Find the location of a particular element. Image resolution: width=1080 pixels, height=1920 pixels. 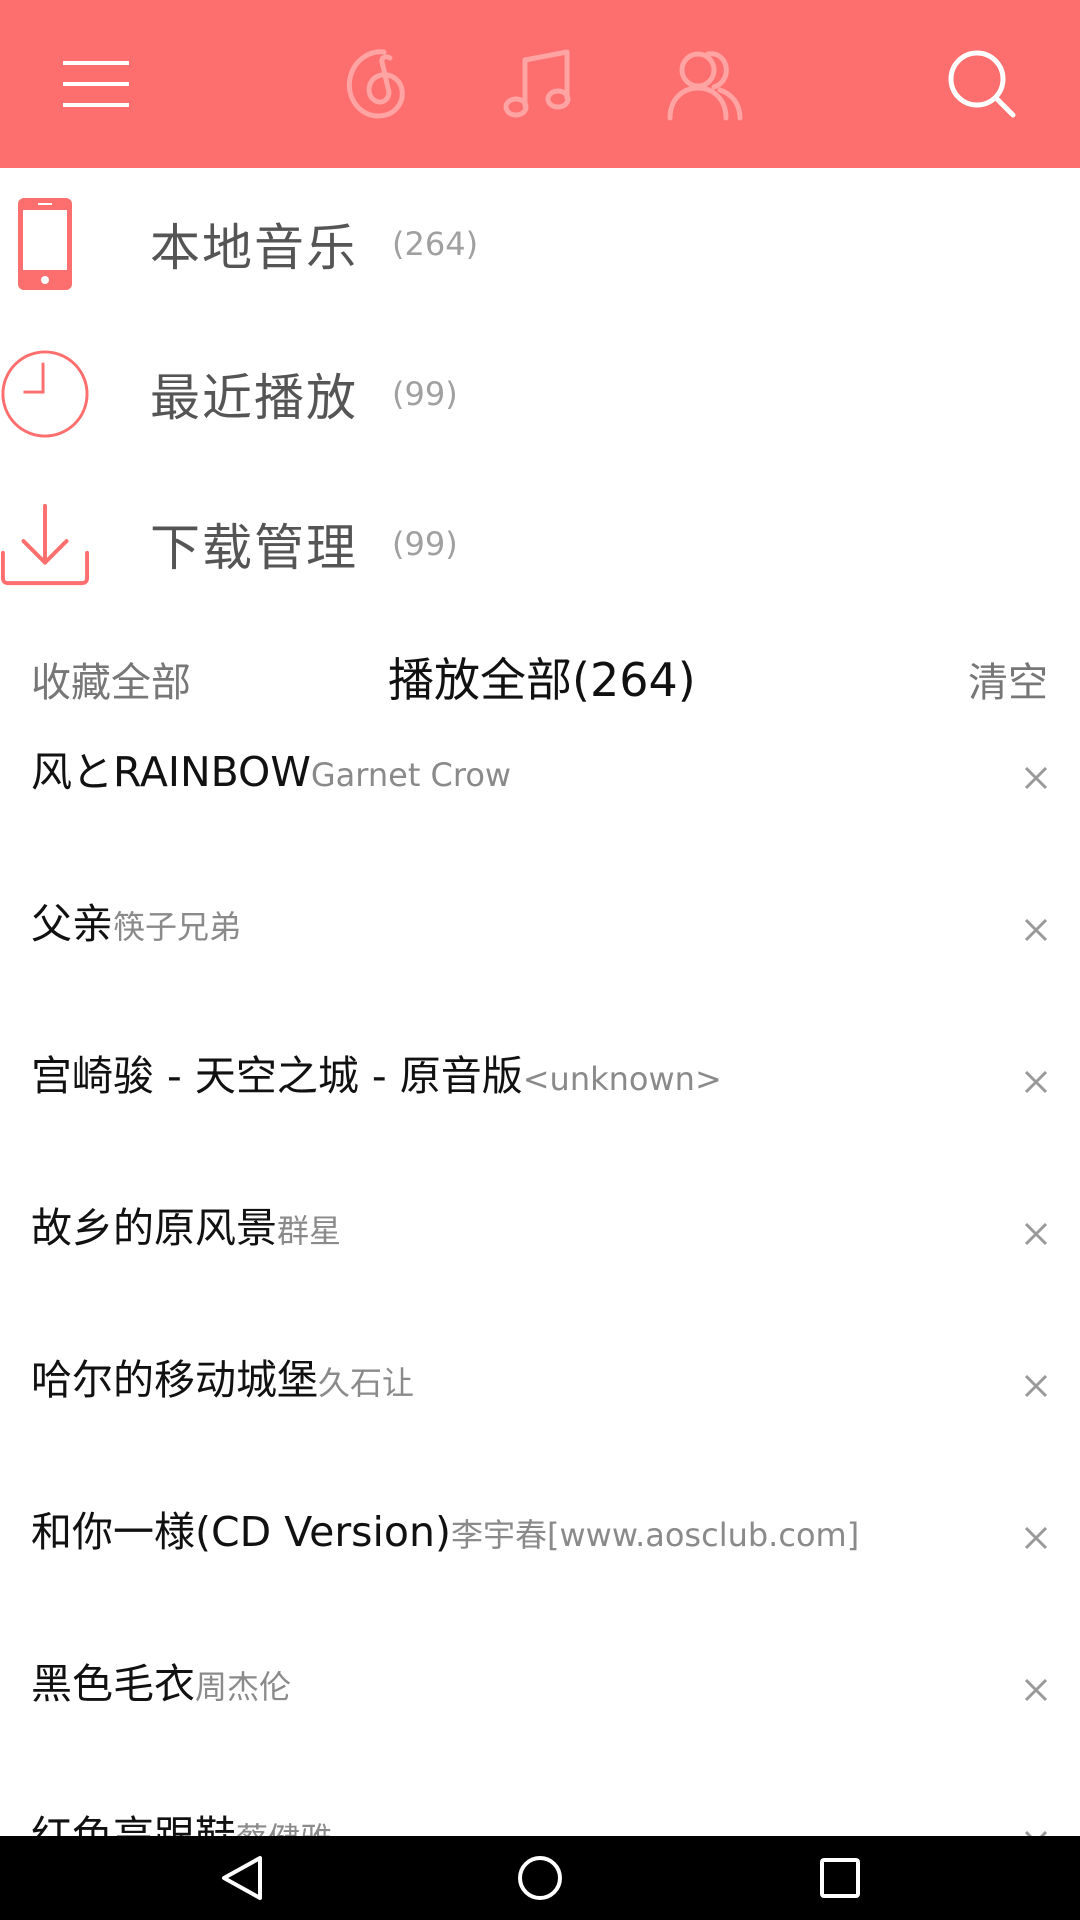

music-note-icon is located at coordinates (539, 84).